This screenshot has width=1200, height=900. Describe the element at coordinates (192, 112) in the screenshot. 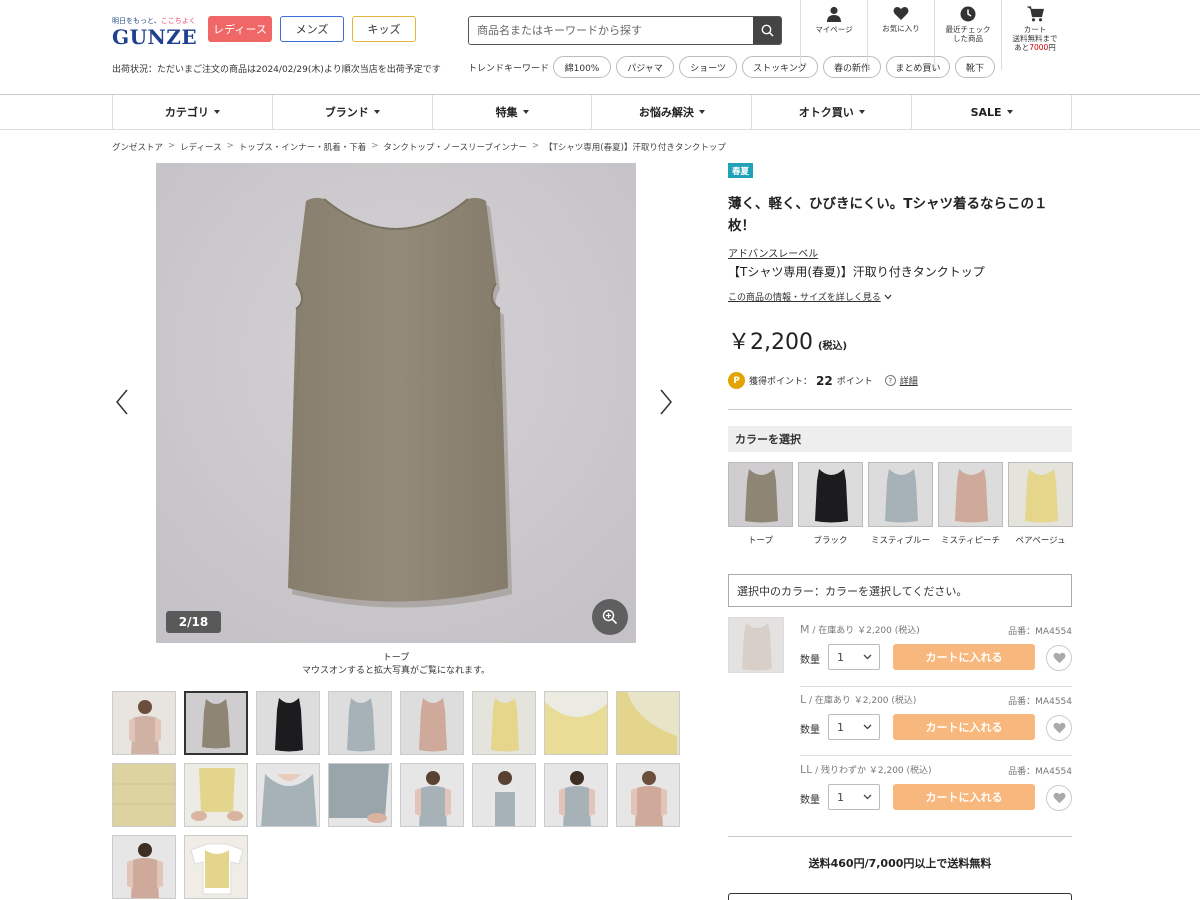

I see `nav-category: カテゴリ` at that location.